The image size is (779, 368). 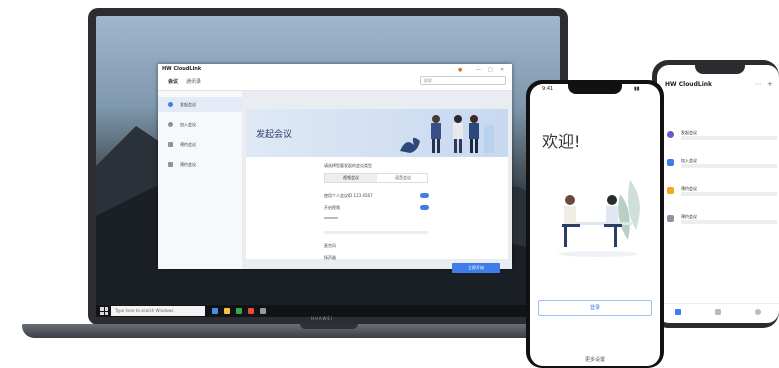 I want to click on segment-audio: 语音会议, so click(x=403, y=178).